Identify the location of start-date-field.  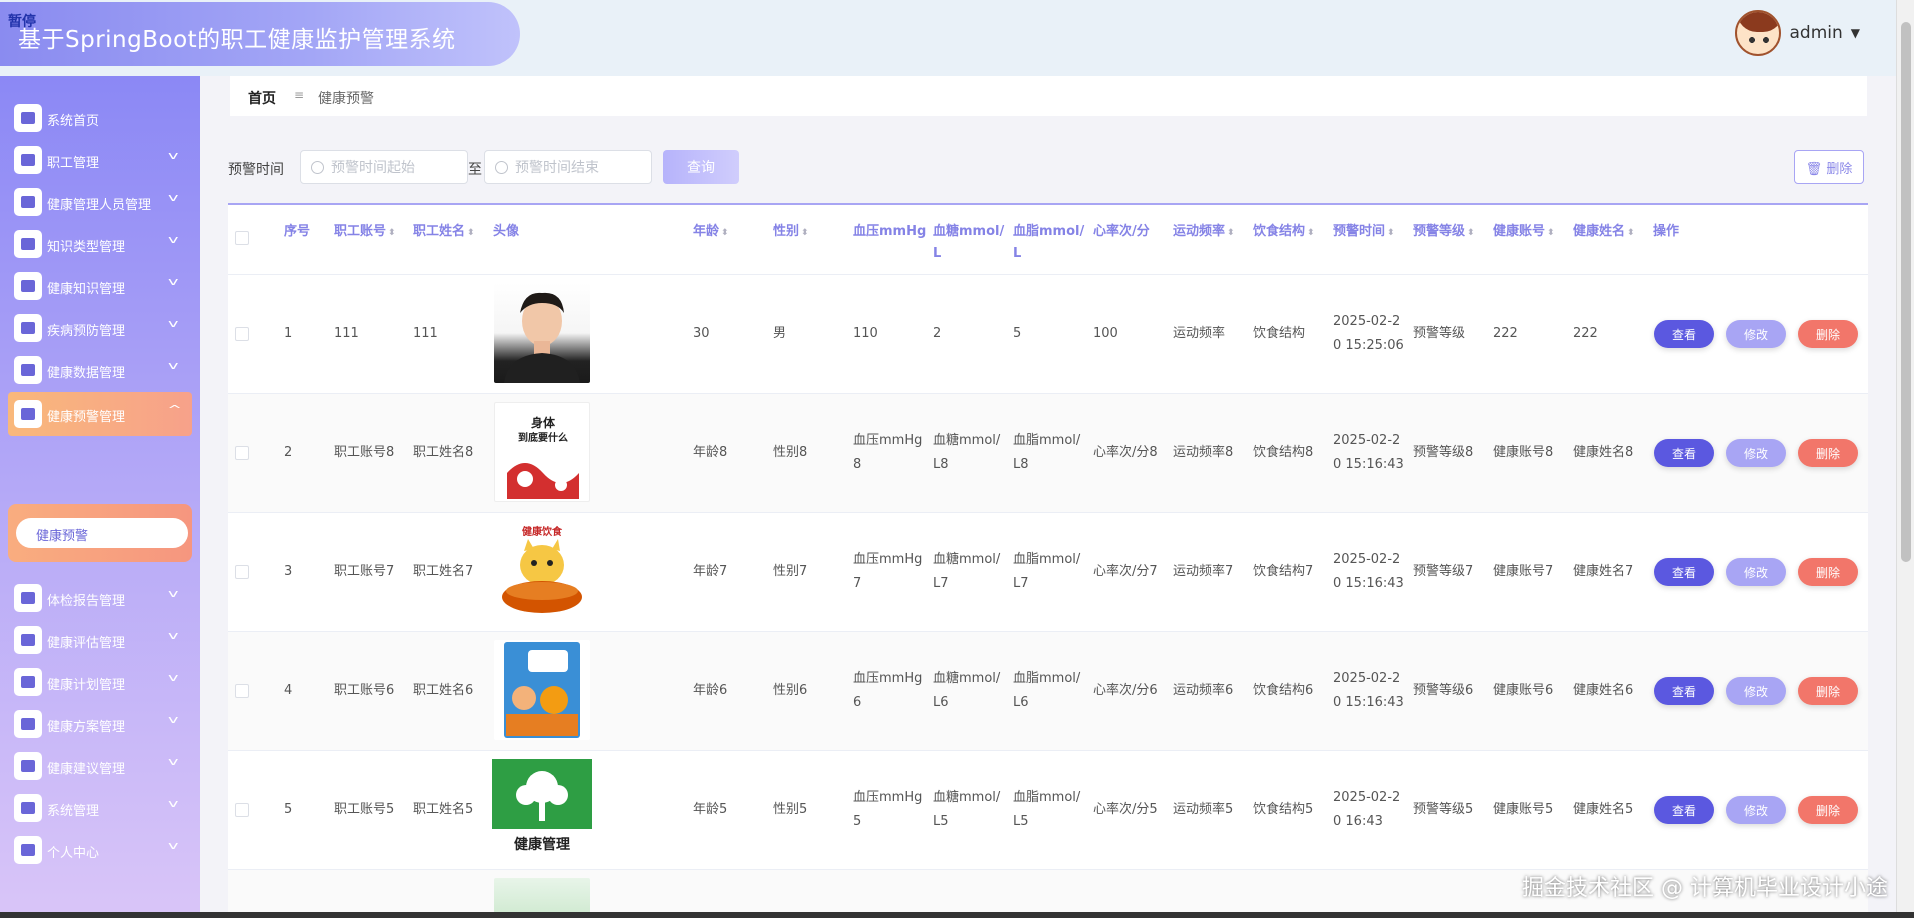
(384, 167).